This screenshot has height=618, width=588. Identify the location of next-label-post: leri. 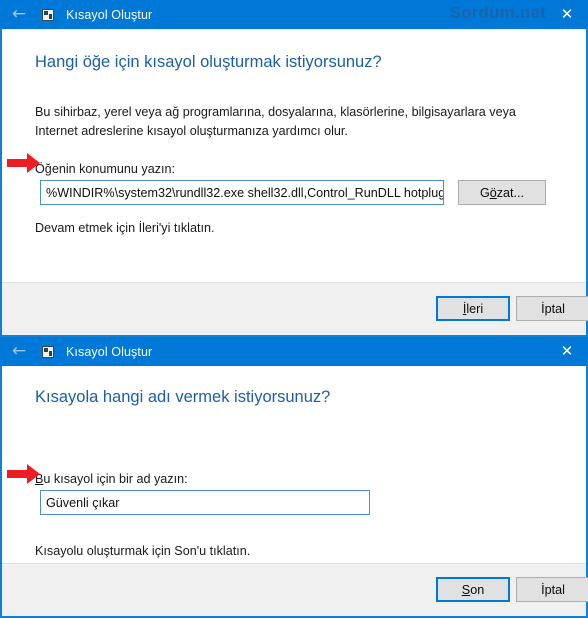
(475, 308).